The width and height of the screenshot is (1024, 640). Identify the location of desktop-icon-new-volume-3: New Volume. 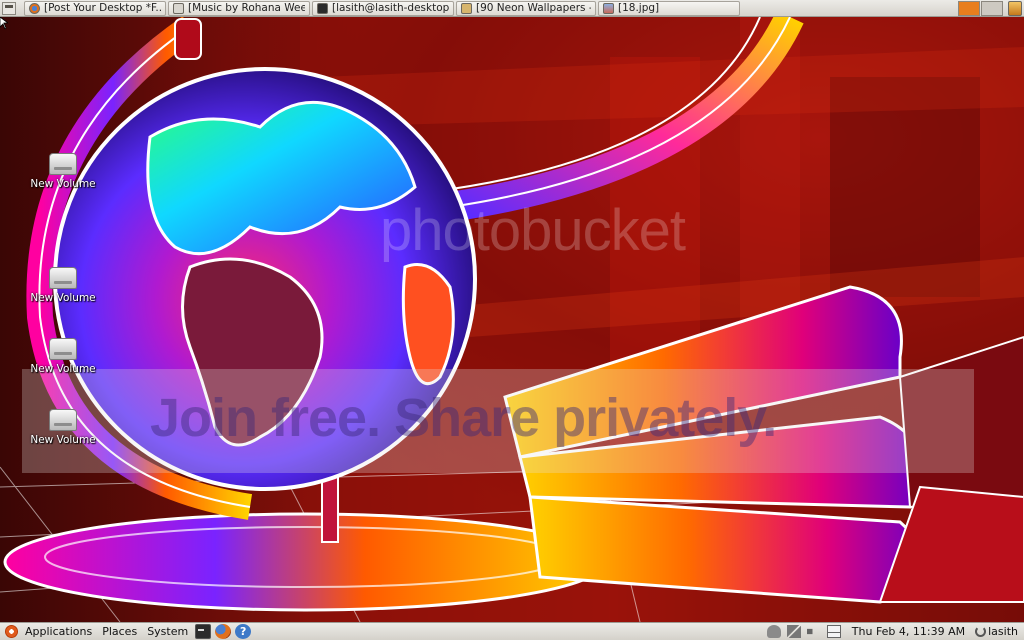
(63, 356).